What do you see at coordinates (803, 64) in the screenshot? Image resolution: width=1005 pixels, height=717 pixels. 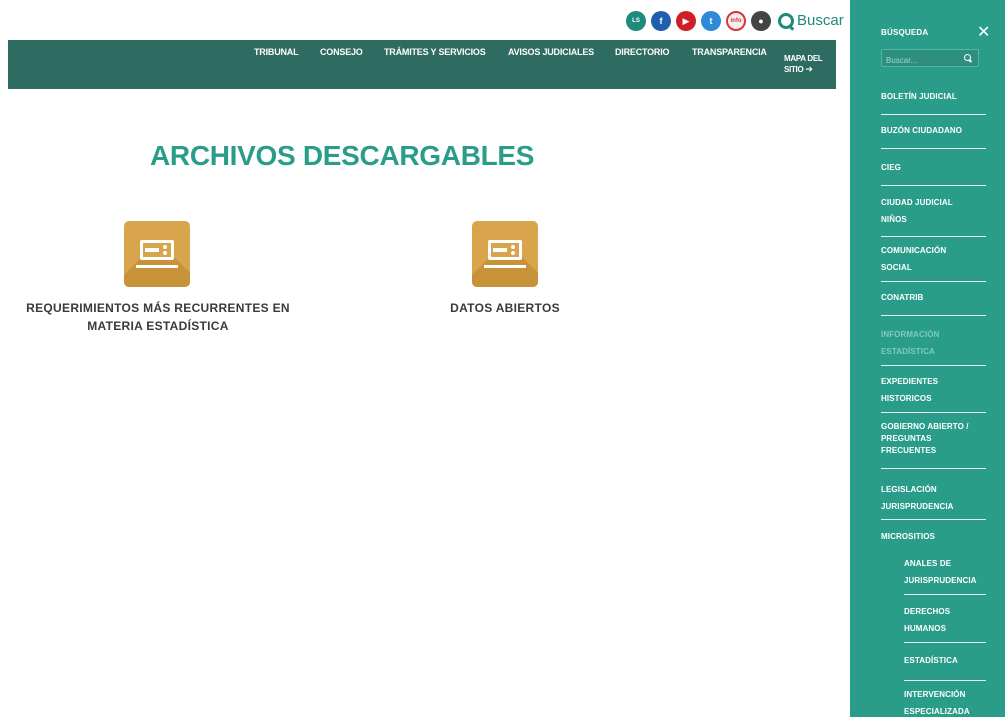 I see `nav-mapa-del-sitio: MAPA DEL SITIO ➔` at bounding box center [803, 64].